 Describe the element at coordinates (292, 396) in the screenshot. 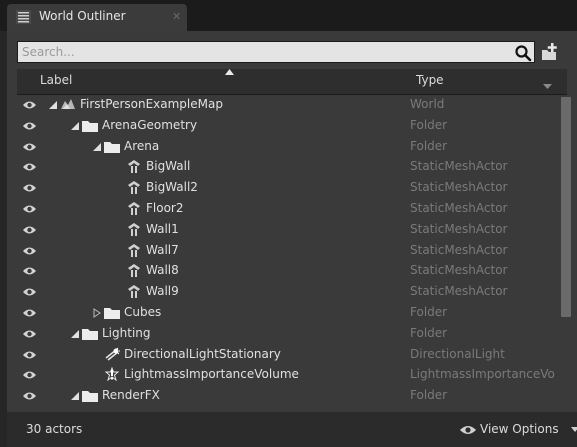

I see `tree-row: RenderFX Folder` at that location.